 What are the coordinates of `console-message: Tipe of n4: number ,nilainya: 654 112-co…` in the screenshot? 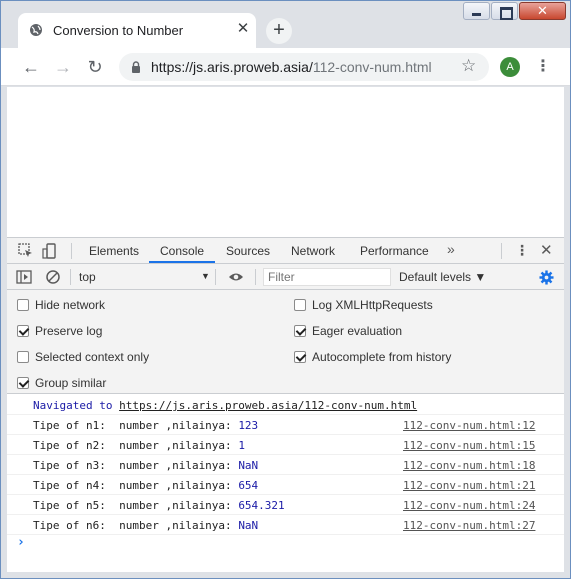 It's located at (285, 485).